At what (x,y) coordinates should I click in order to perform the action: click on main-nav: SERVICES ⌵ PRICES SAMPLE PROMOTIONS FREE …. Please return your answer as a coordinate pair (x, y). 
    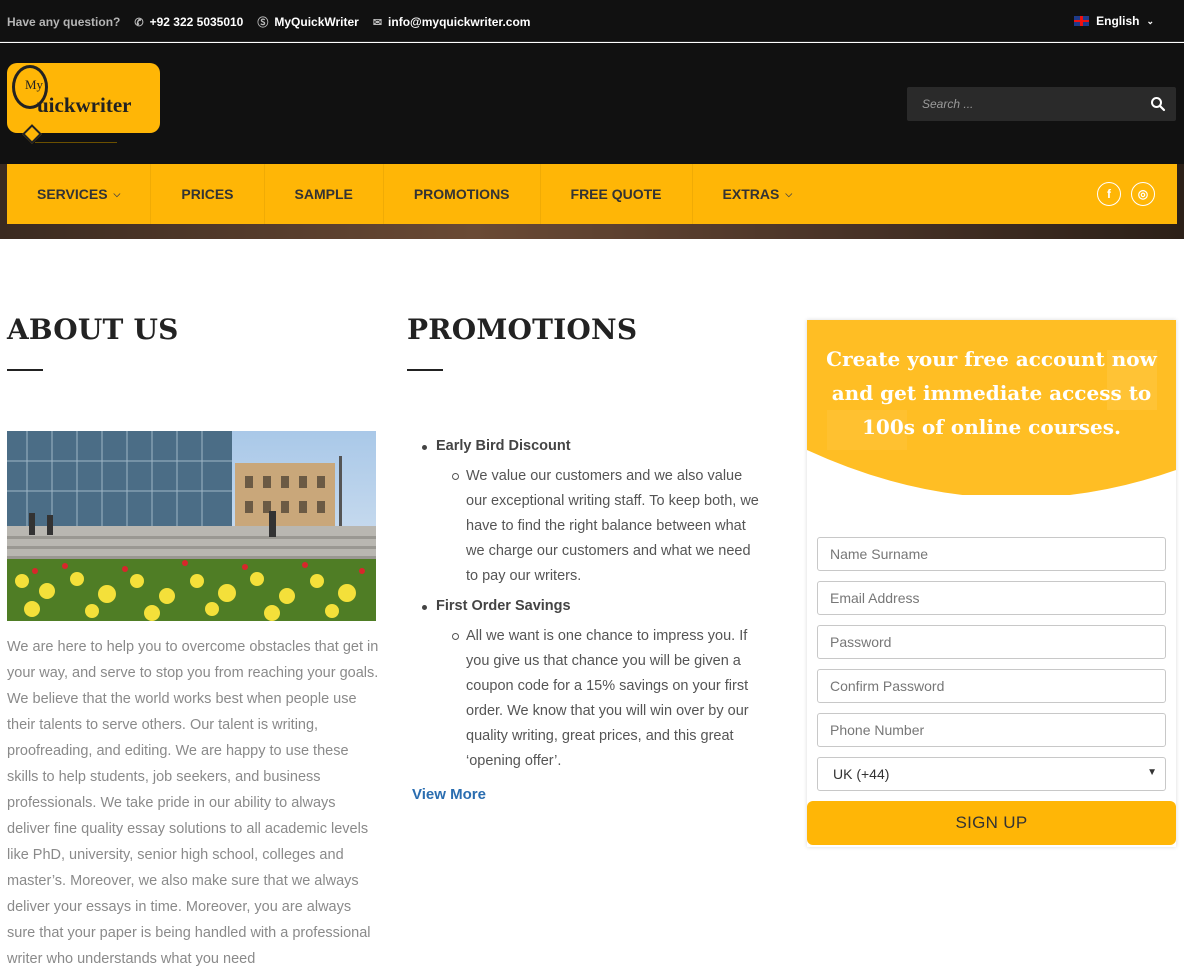
    Looking at the image, I should click on (592, 194).